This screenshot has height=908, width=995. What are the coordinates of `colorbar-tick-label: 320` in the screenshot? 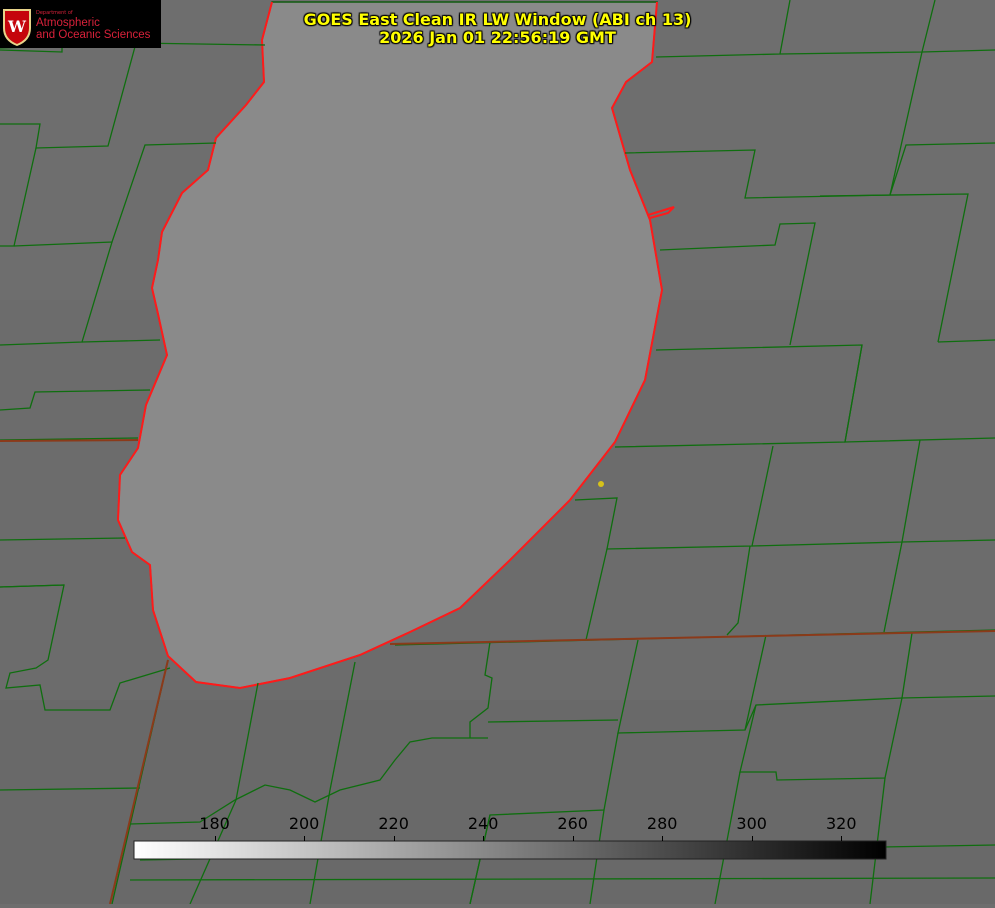 It's located at (841, 823).